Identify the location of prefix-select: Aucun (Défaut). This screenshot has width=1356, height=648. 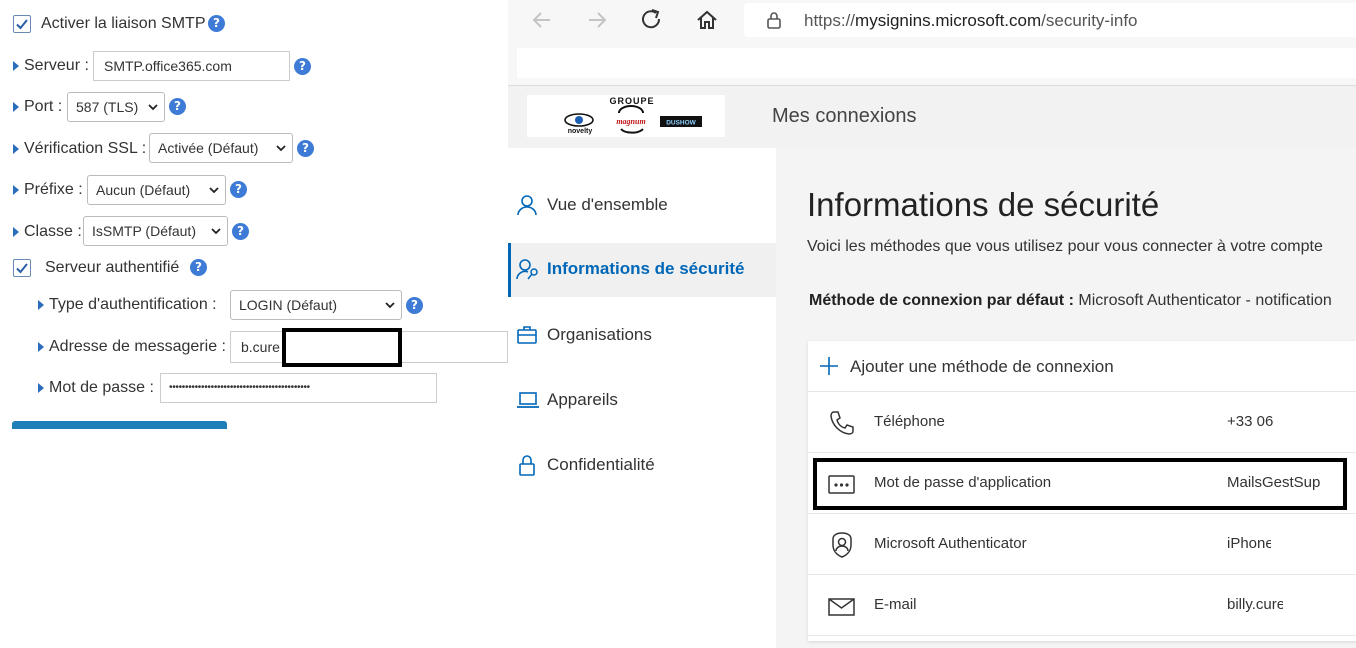
(156, 190).